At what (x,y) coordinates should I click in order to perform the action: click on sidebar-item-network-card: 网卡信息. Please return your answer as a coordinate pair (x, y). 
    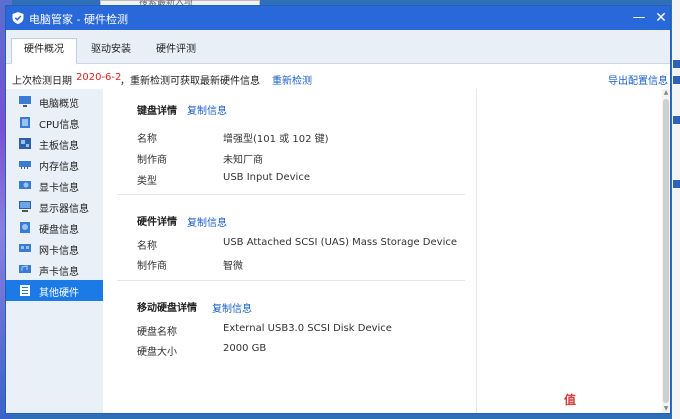
    Looking at the image, I should click on (54, 248).